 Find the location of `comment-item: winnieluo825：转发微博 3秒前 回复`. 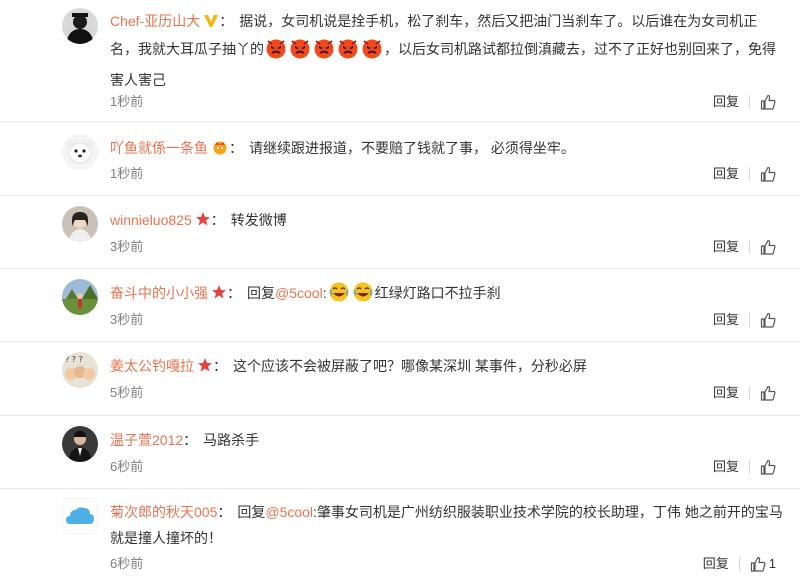

comment-item: winnieluo825：转发微博 3秒前 回复 is located at coordinates (400, 232).